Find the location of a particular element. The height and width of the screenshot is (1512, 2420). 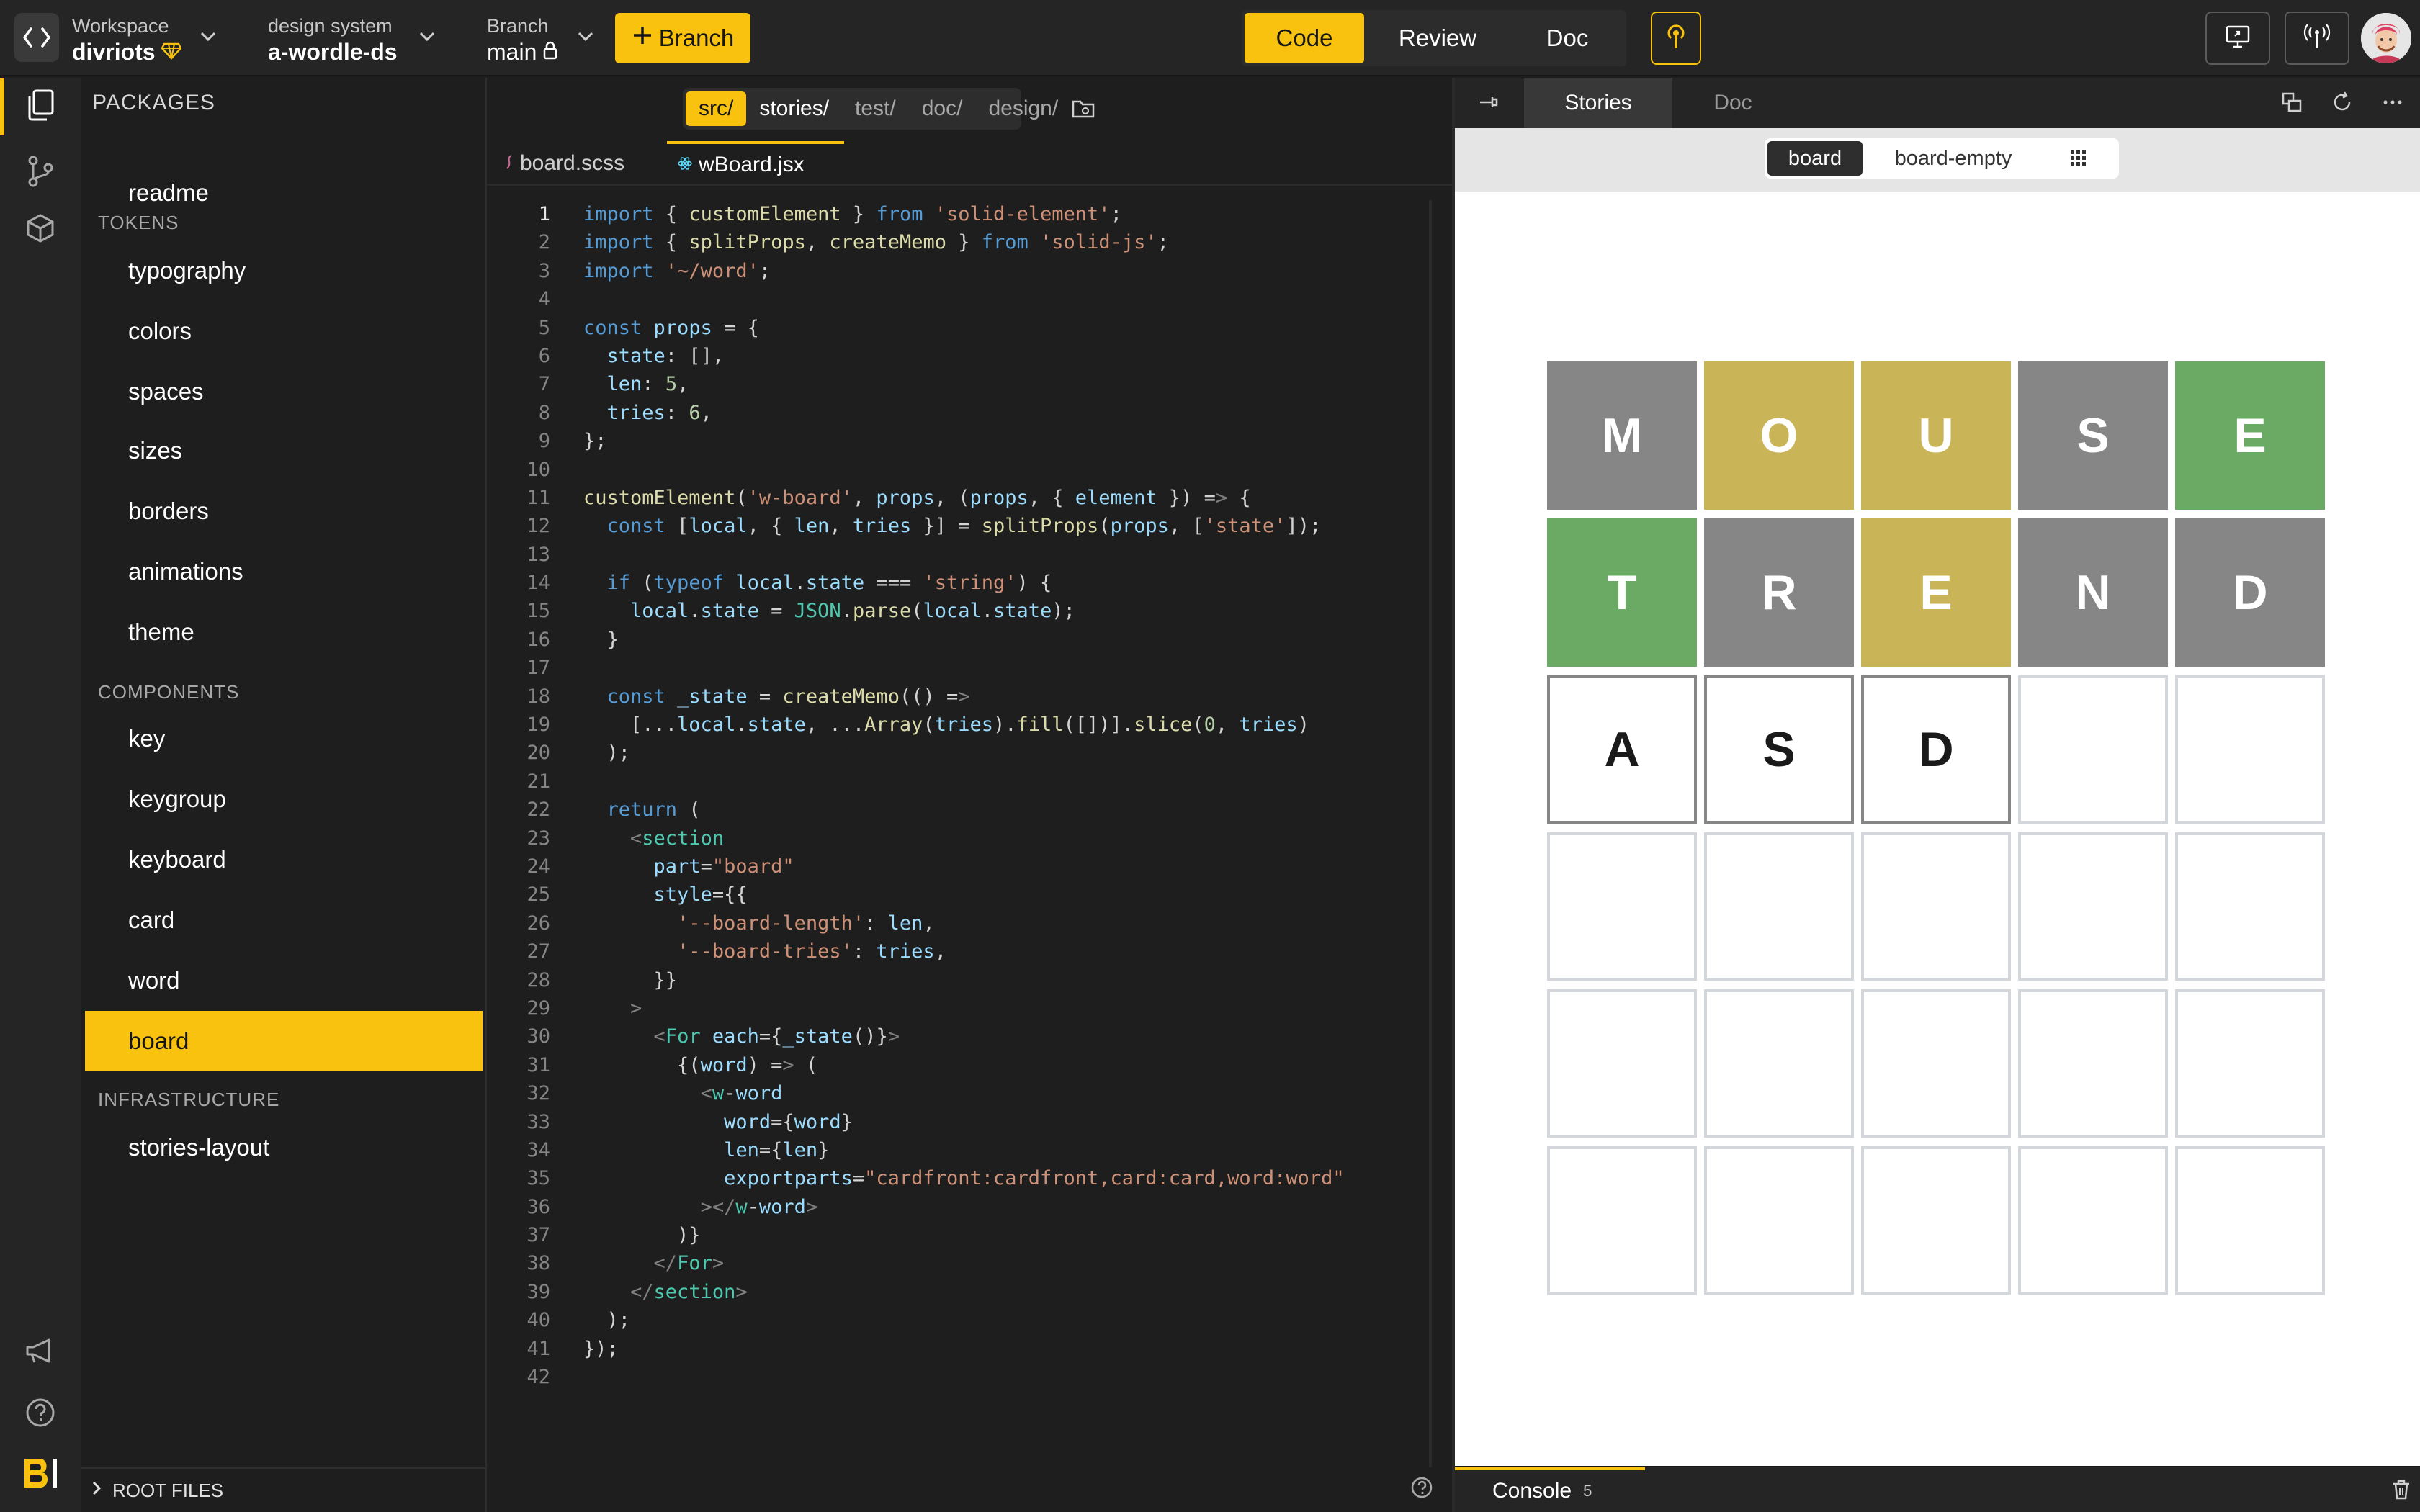

preview-tab-stories: Stories is located at coordinates (1598, 103).